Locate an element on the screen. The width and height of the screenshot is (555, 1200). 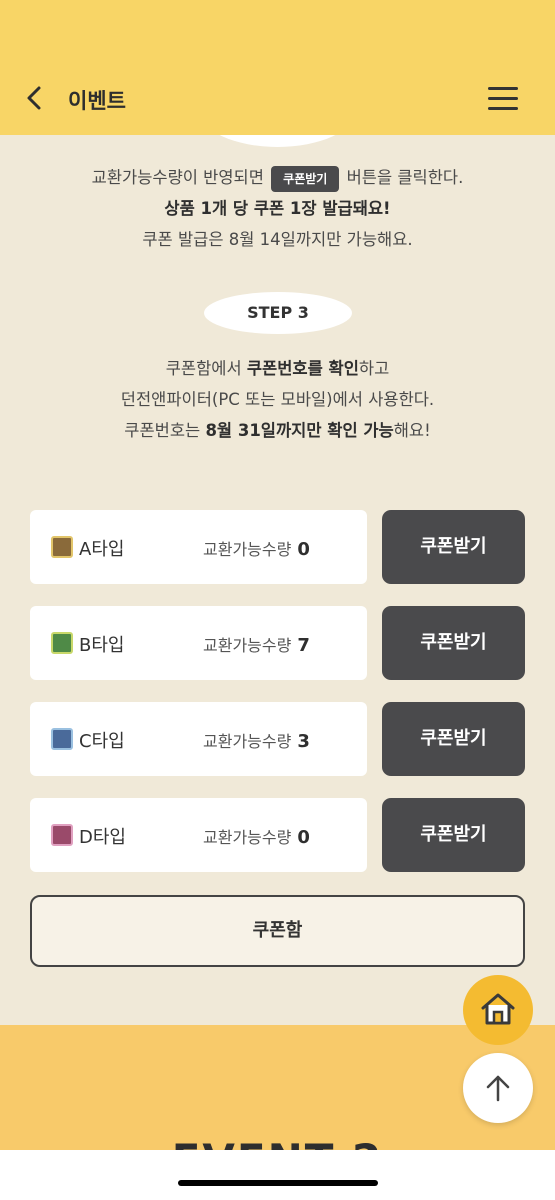
quantity-display: 교환가능수량 7 is located at coordinates (256, 644).